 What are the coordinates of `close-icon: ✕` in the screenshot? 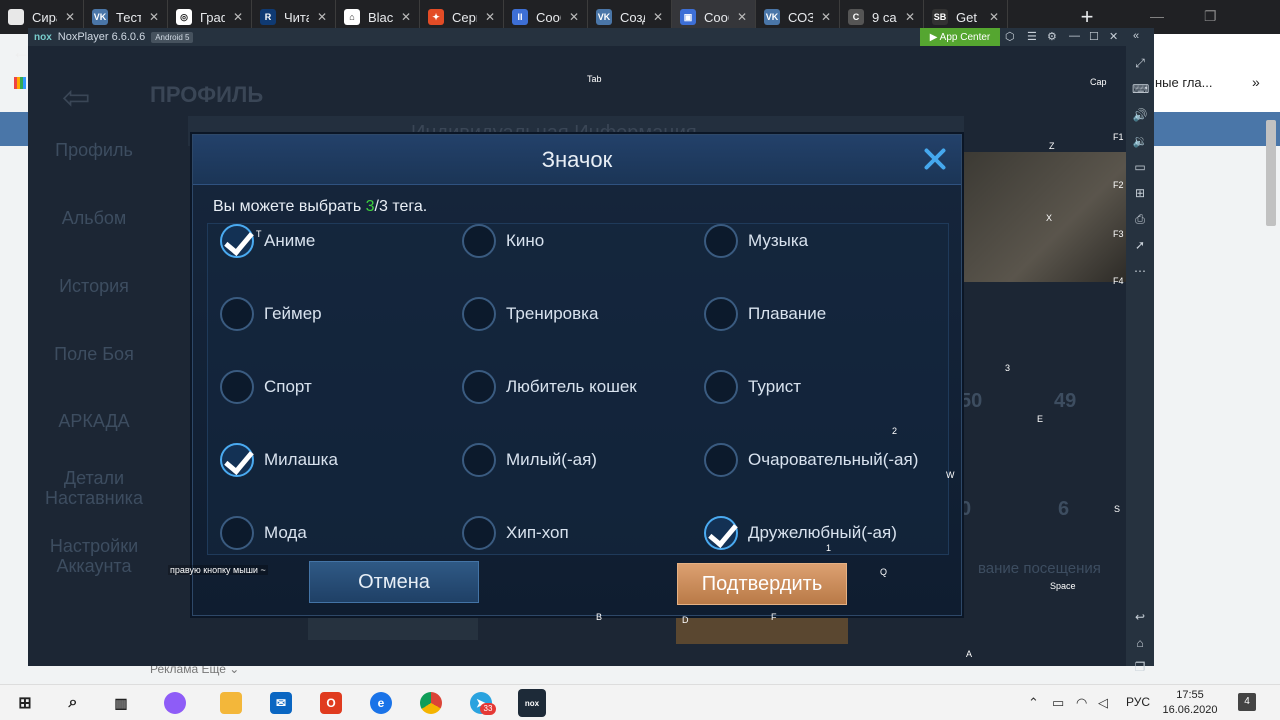 It's located at (1113, 36).